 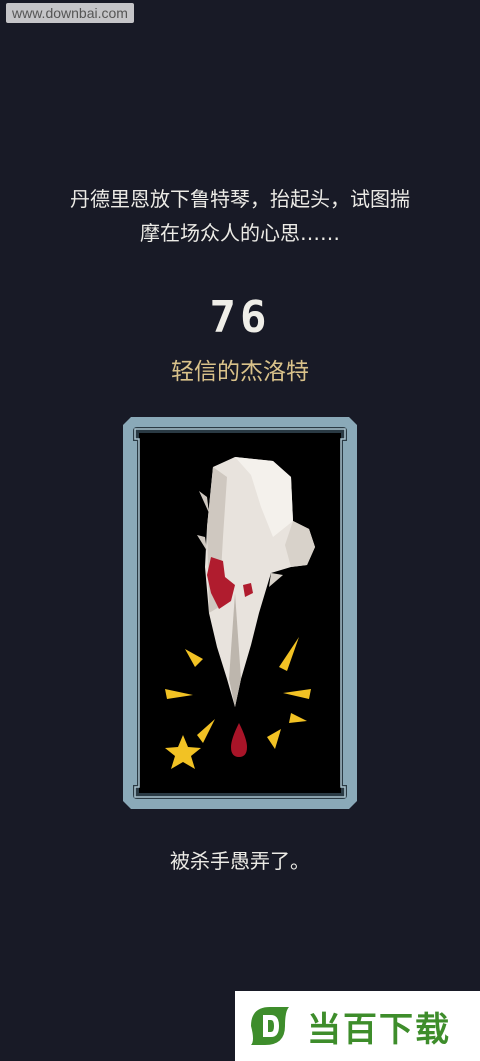 I want to click on narration-line-1: 丹德里恩放下鲁特琴，抬起头，试图揣, so click(x=240, y=199).